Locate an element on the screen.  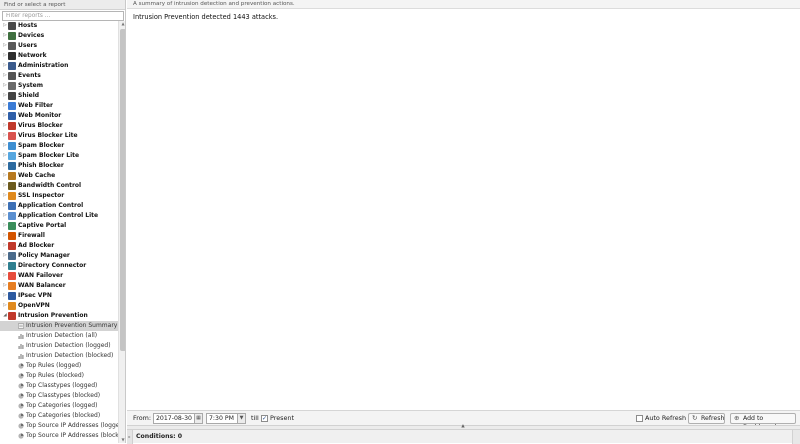
refresh-icon: ↻ is located at coordinates (695, 418).